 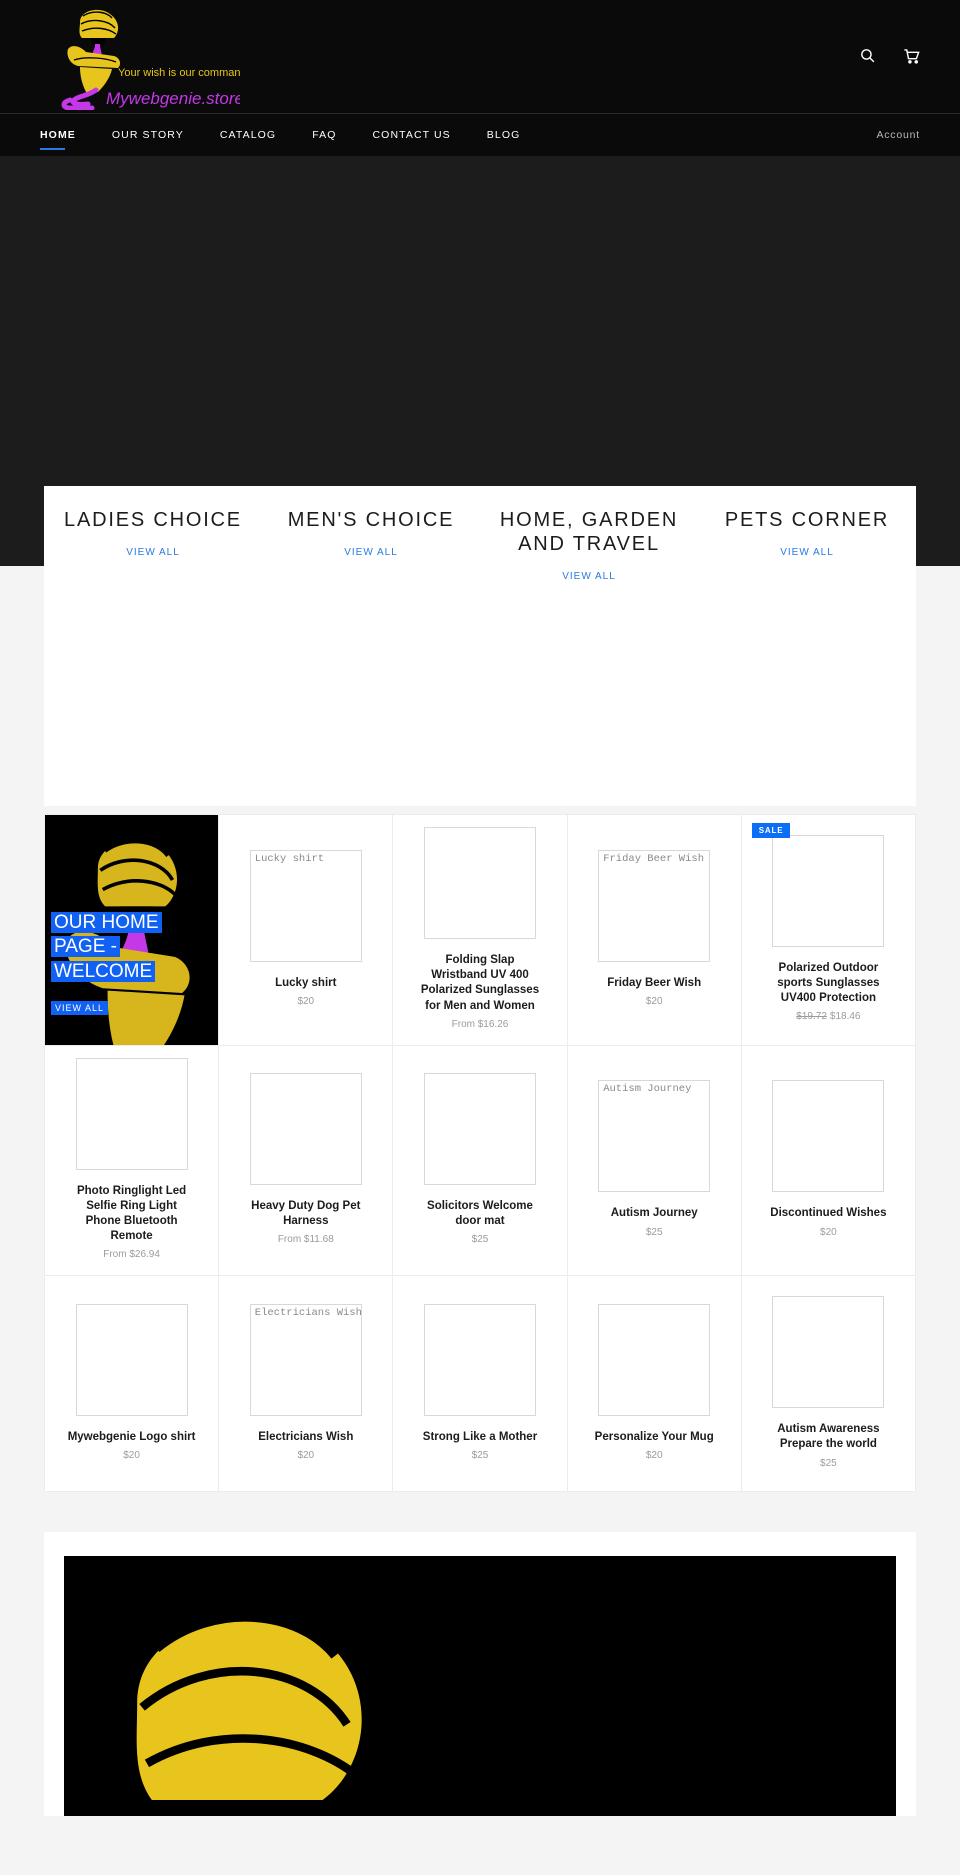 What do you see at coordinates (305, 1240) in the screenshot?
I see `product-price: From $11.68` at bounding box center [305, 1240].